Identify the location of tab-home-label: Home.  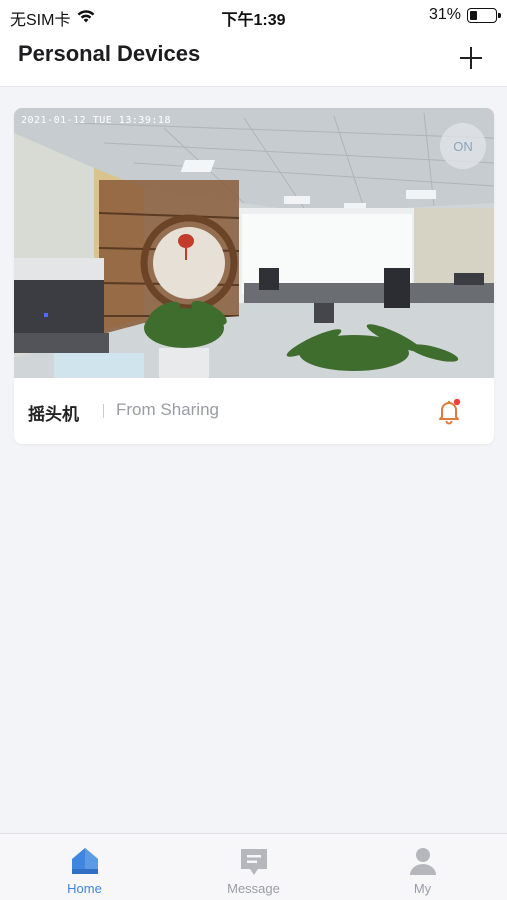
(84, 888).